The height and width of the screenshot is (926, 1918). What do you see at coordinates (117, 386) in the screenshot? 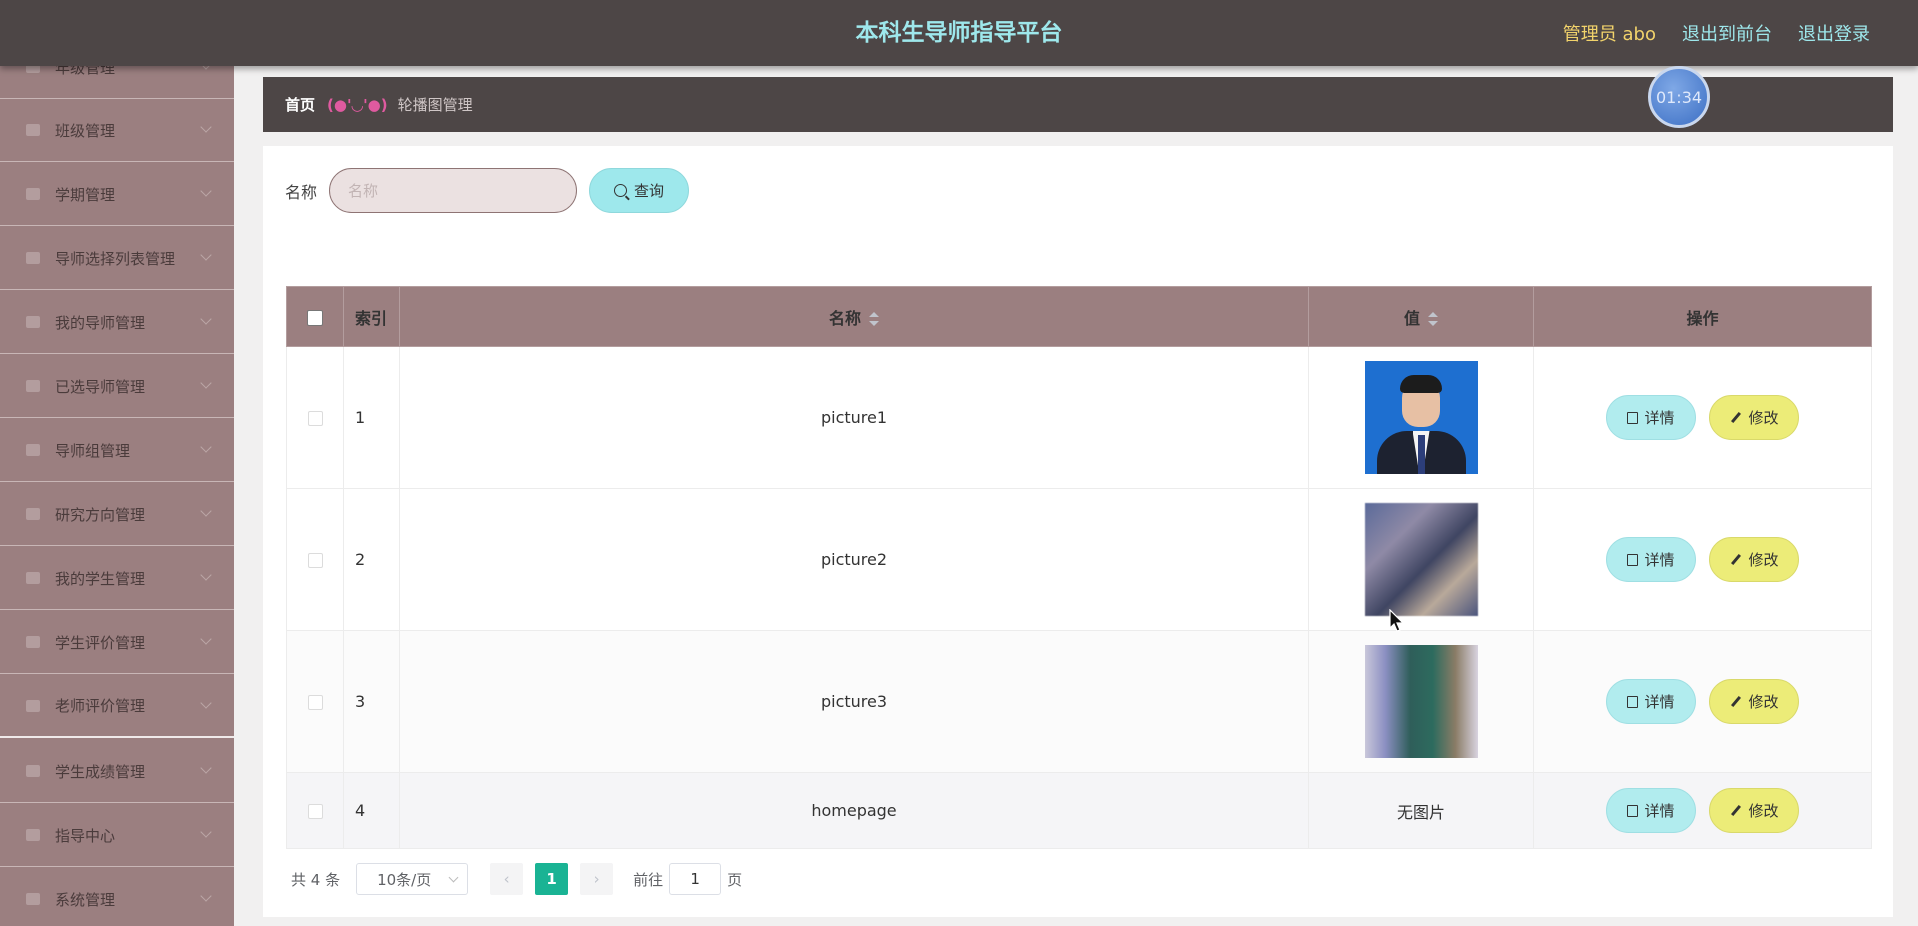
I see `sidebar-item-selected-tutor: 已选导师管理` at bounding box center [117, 386].